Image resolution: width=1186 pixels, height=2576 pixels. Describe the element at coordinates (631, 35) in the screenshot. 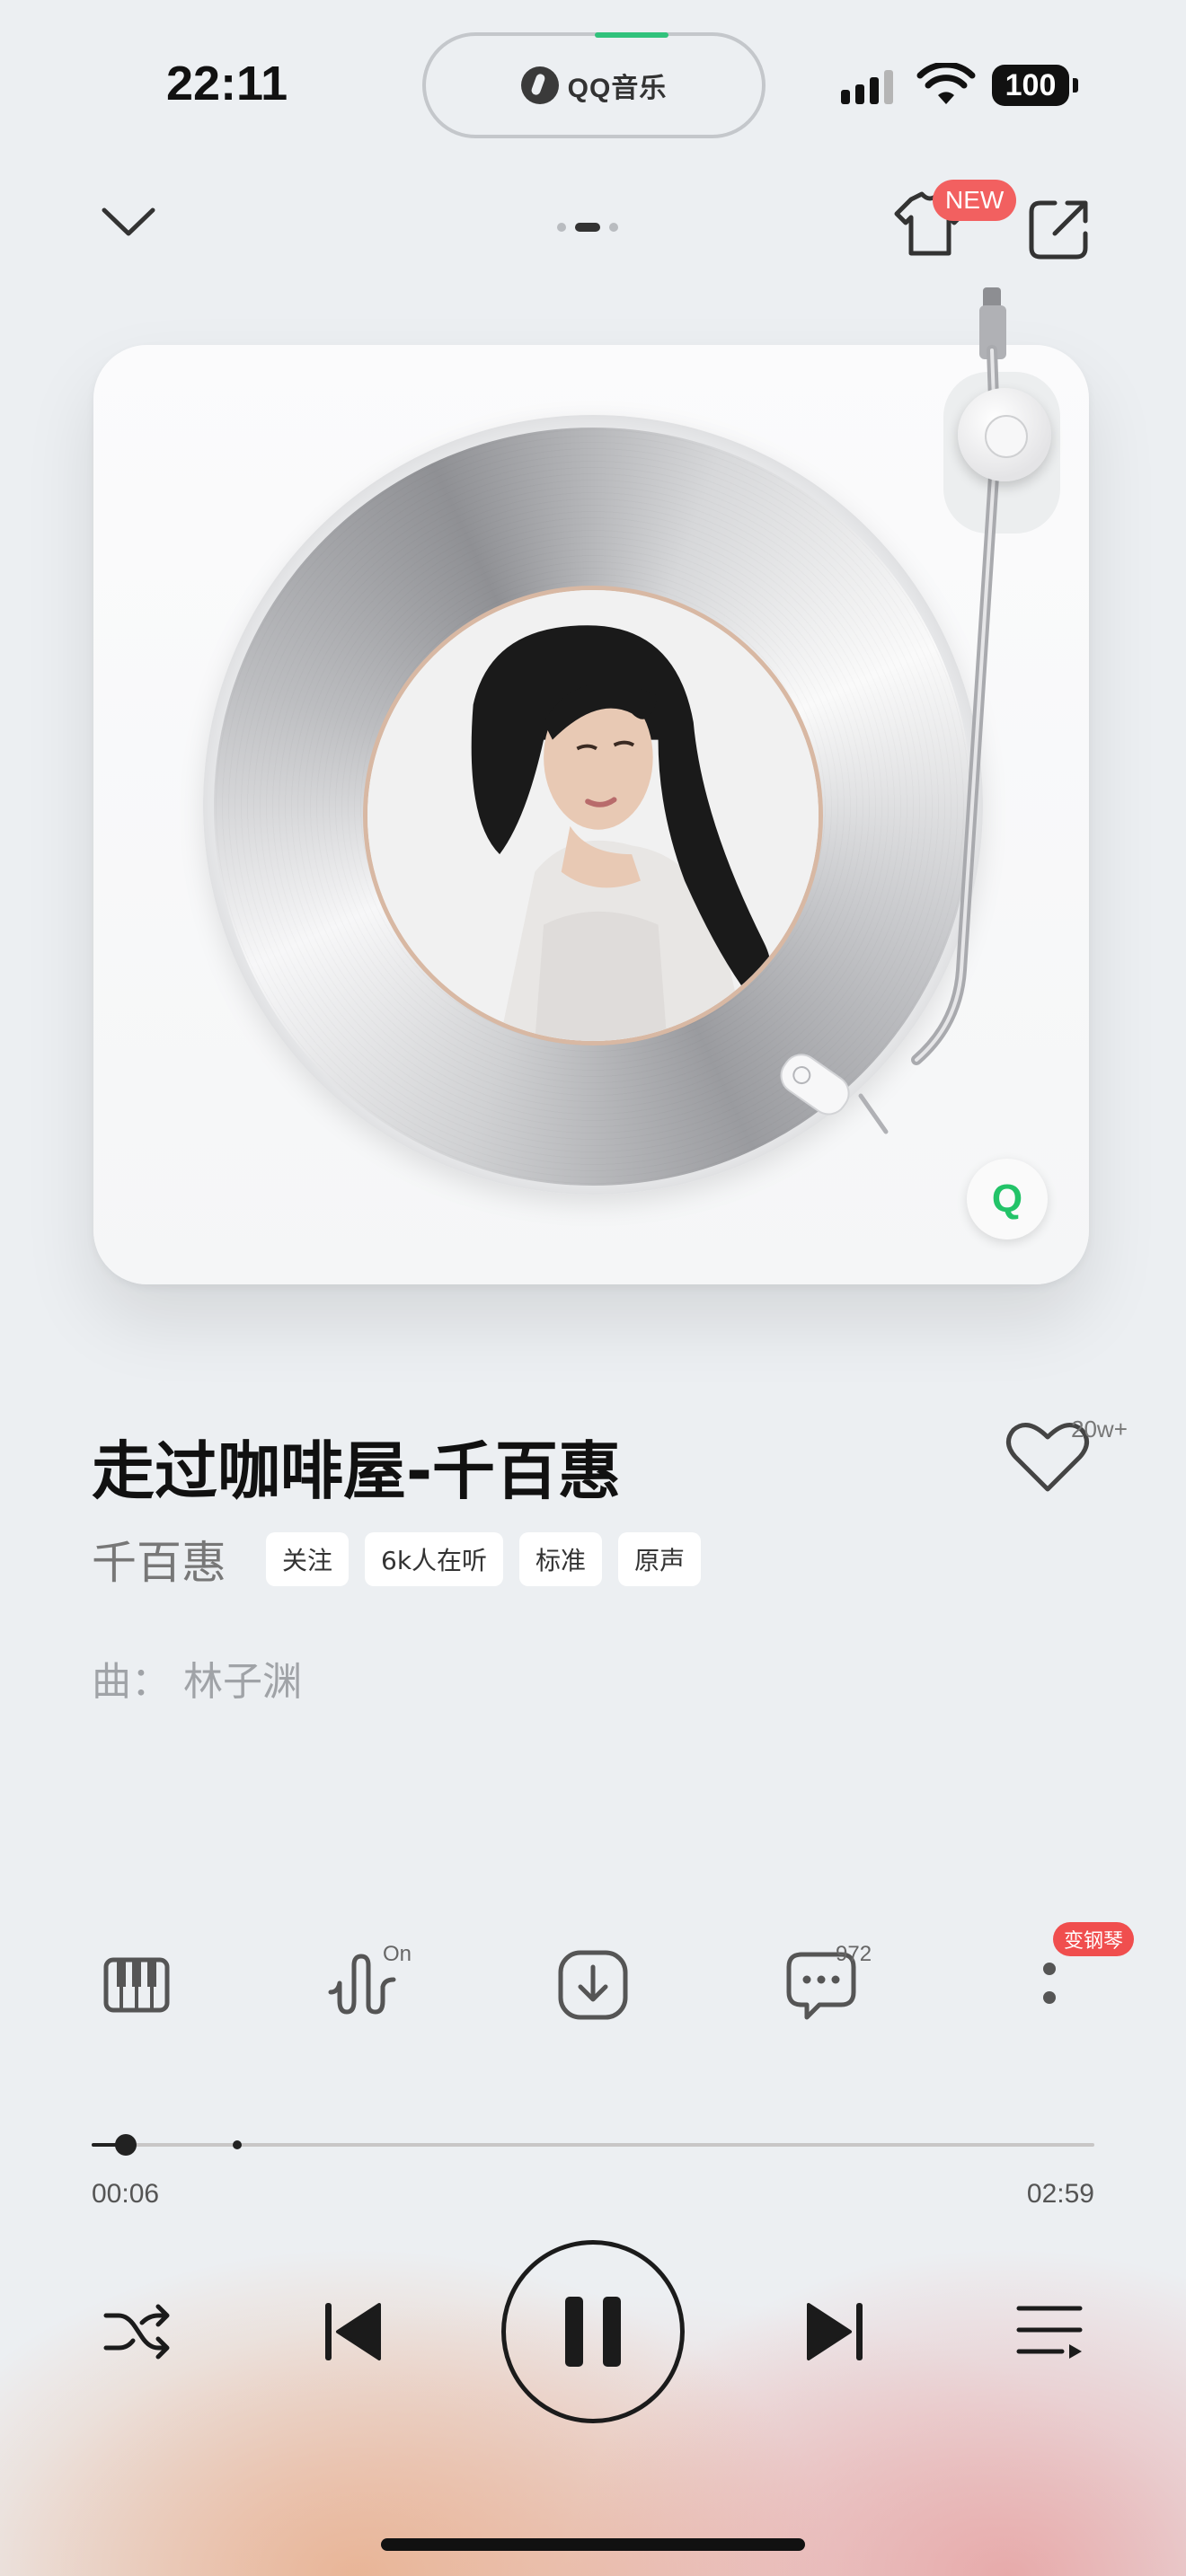

I see `island-progress-bar` at that location.